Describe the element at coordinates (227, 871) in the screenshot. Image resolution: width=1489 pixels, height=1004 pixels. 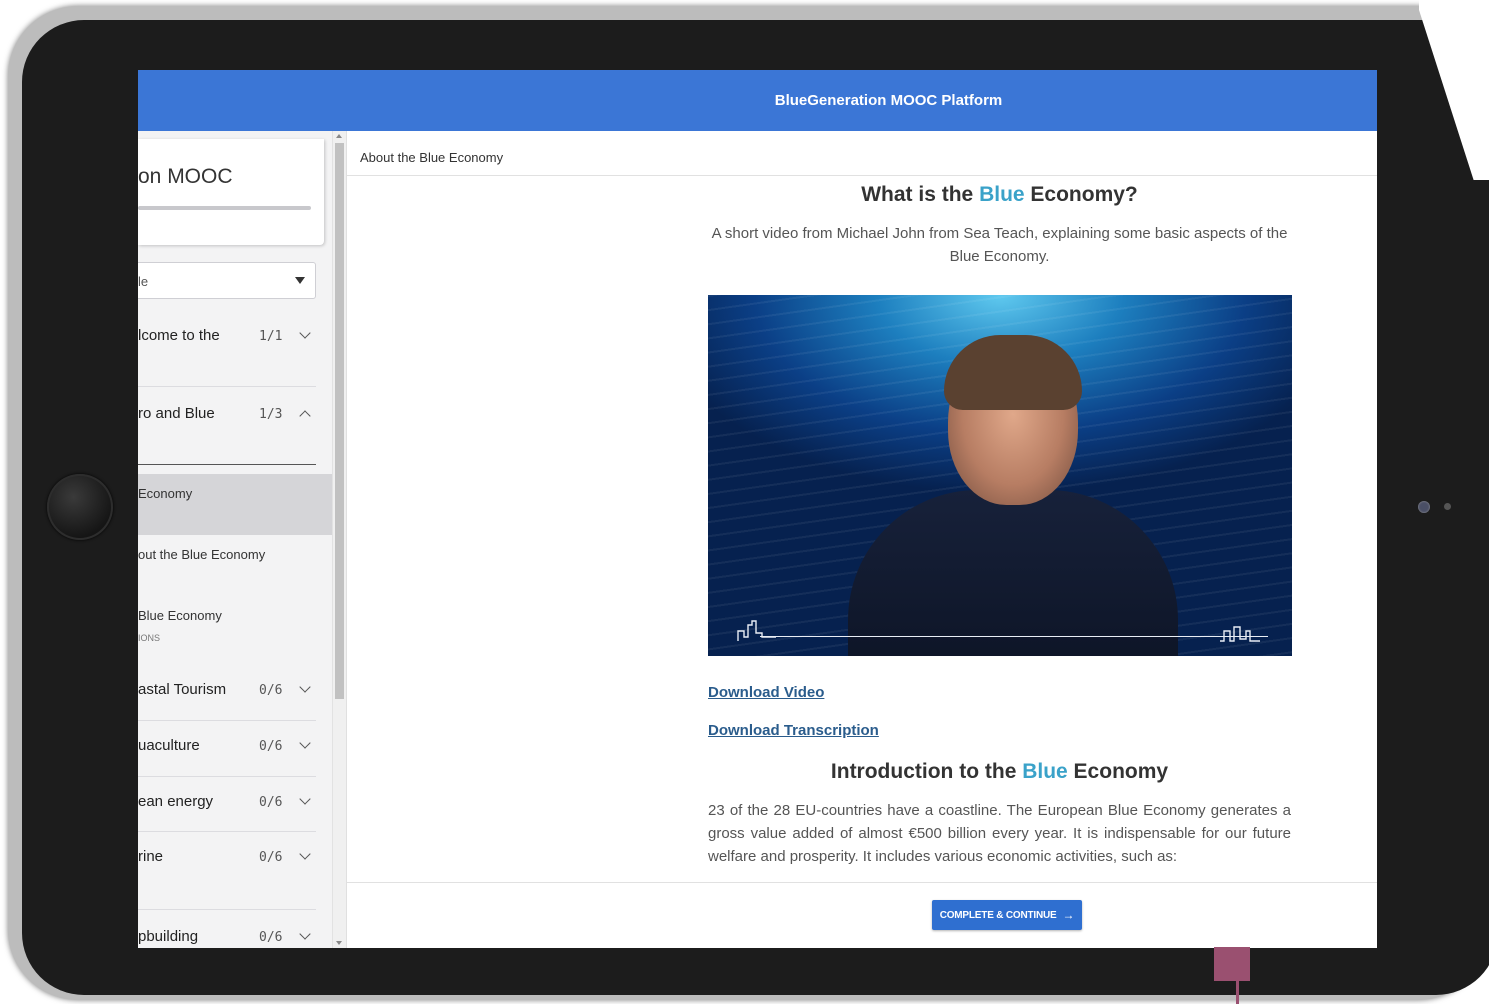
I see `sidebar-section-marine: rine 0/6` at that location.